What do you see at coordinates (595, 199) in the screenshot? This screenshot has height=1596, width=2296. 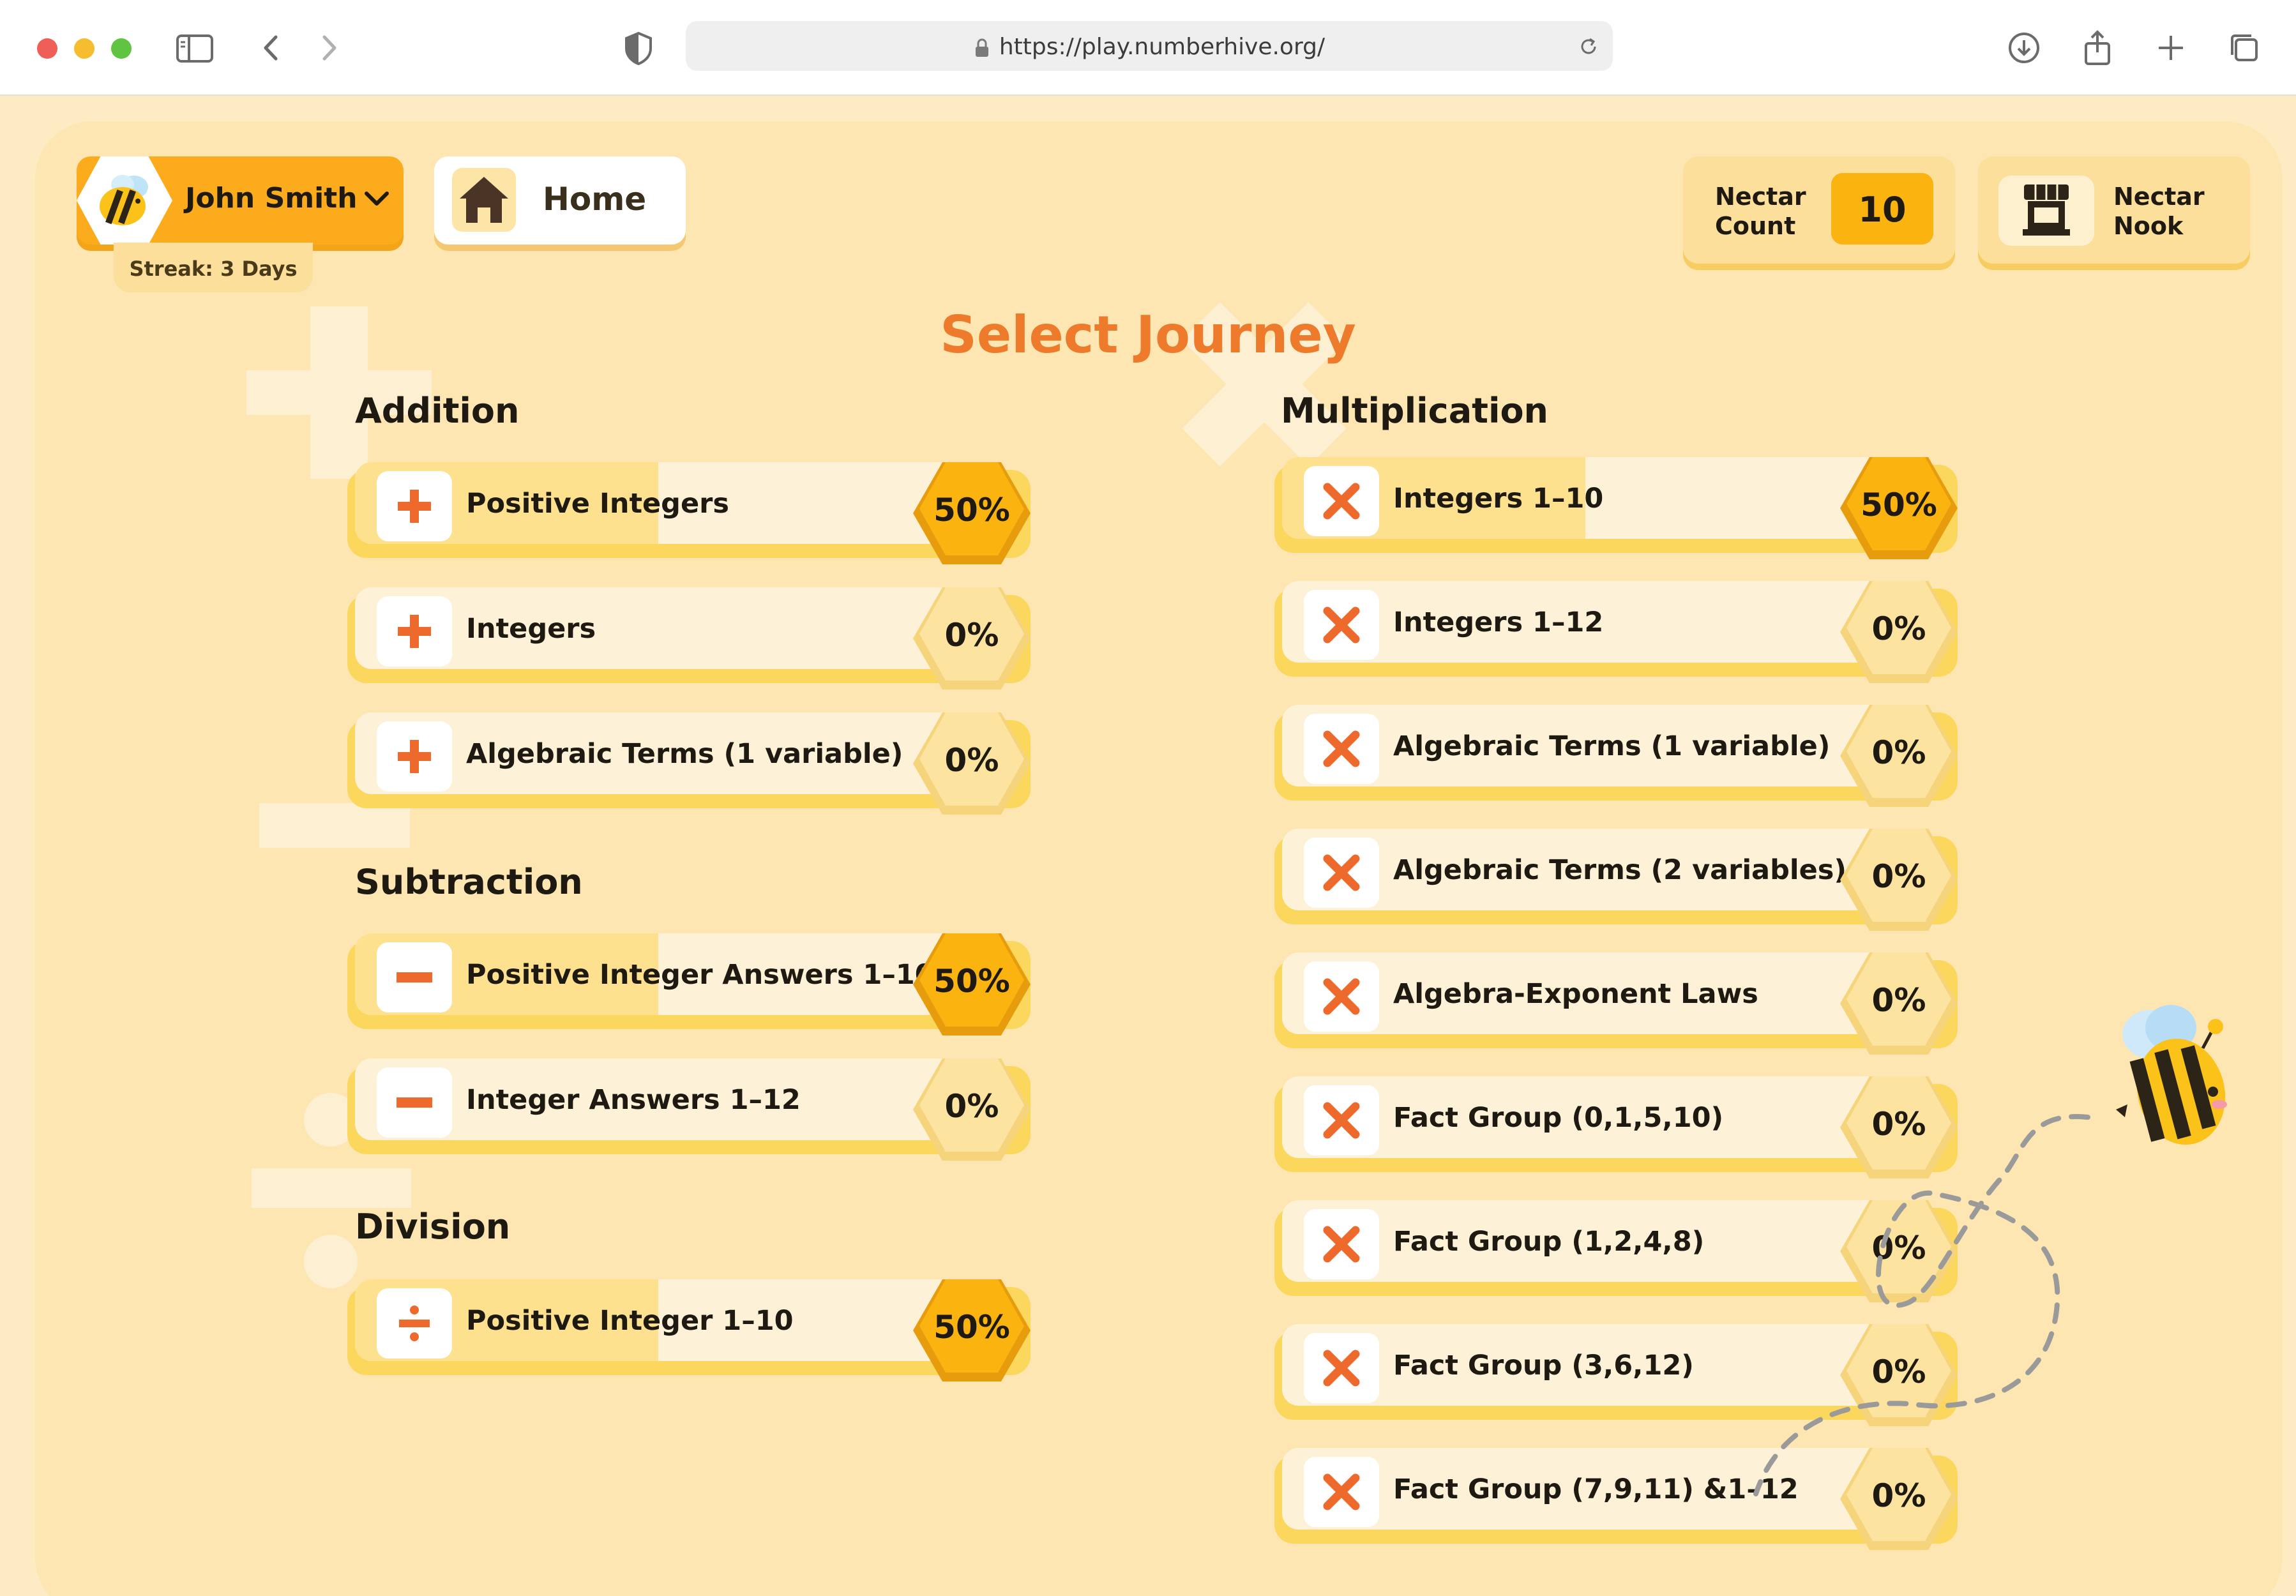 I see `home-label: Home` at bounding box center [595, 199].